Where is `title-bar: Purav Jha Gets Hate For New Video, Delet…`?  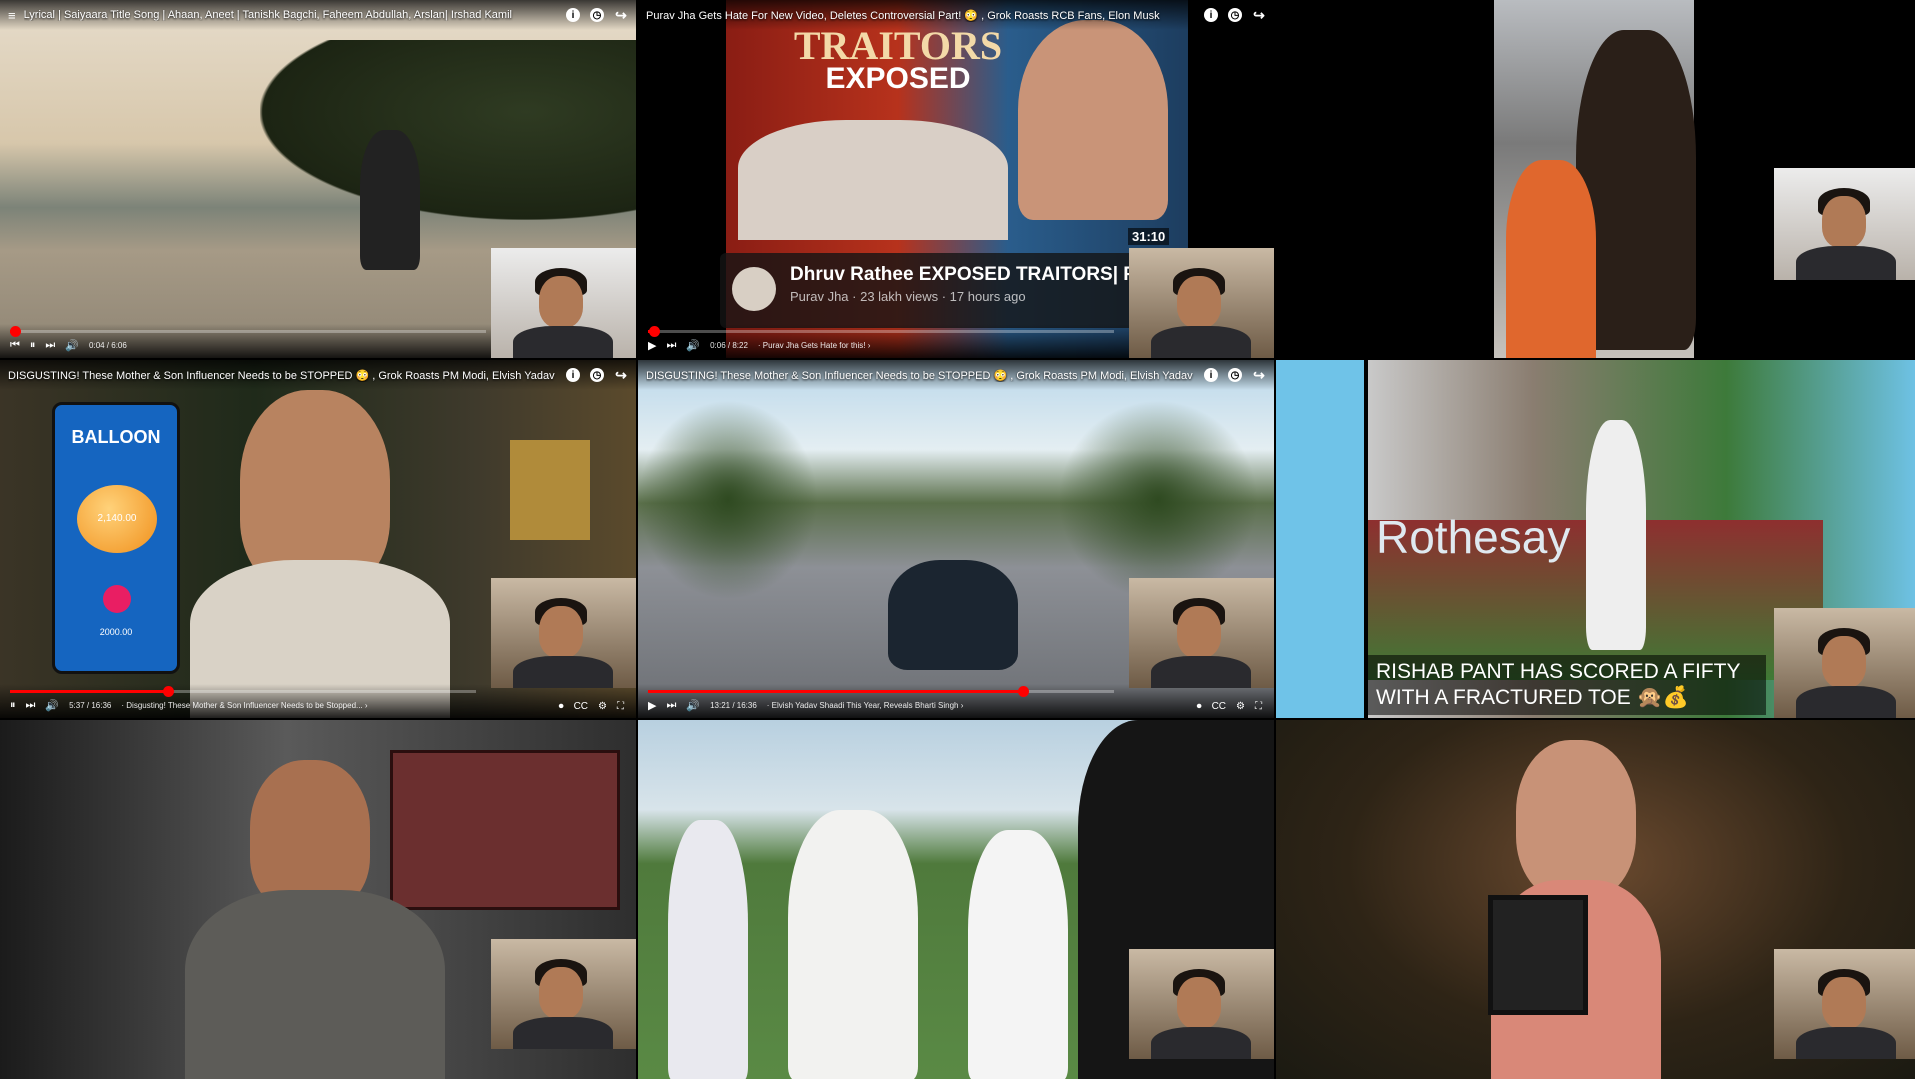
title-bar: Purav Jha Gets Hate For New Video, Delet… is located at coordinates (956, 15).